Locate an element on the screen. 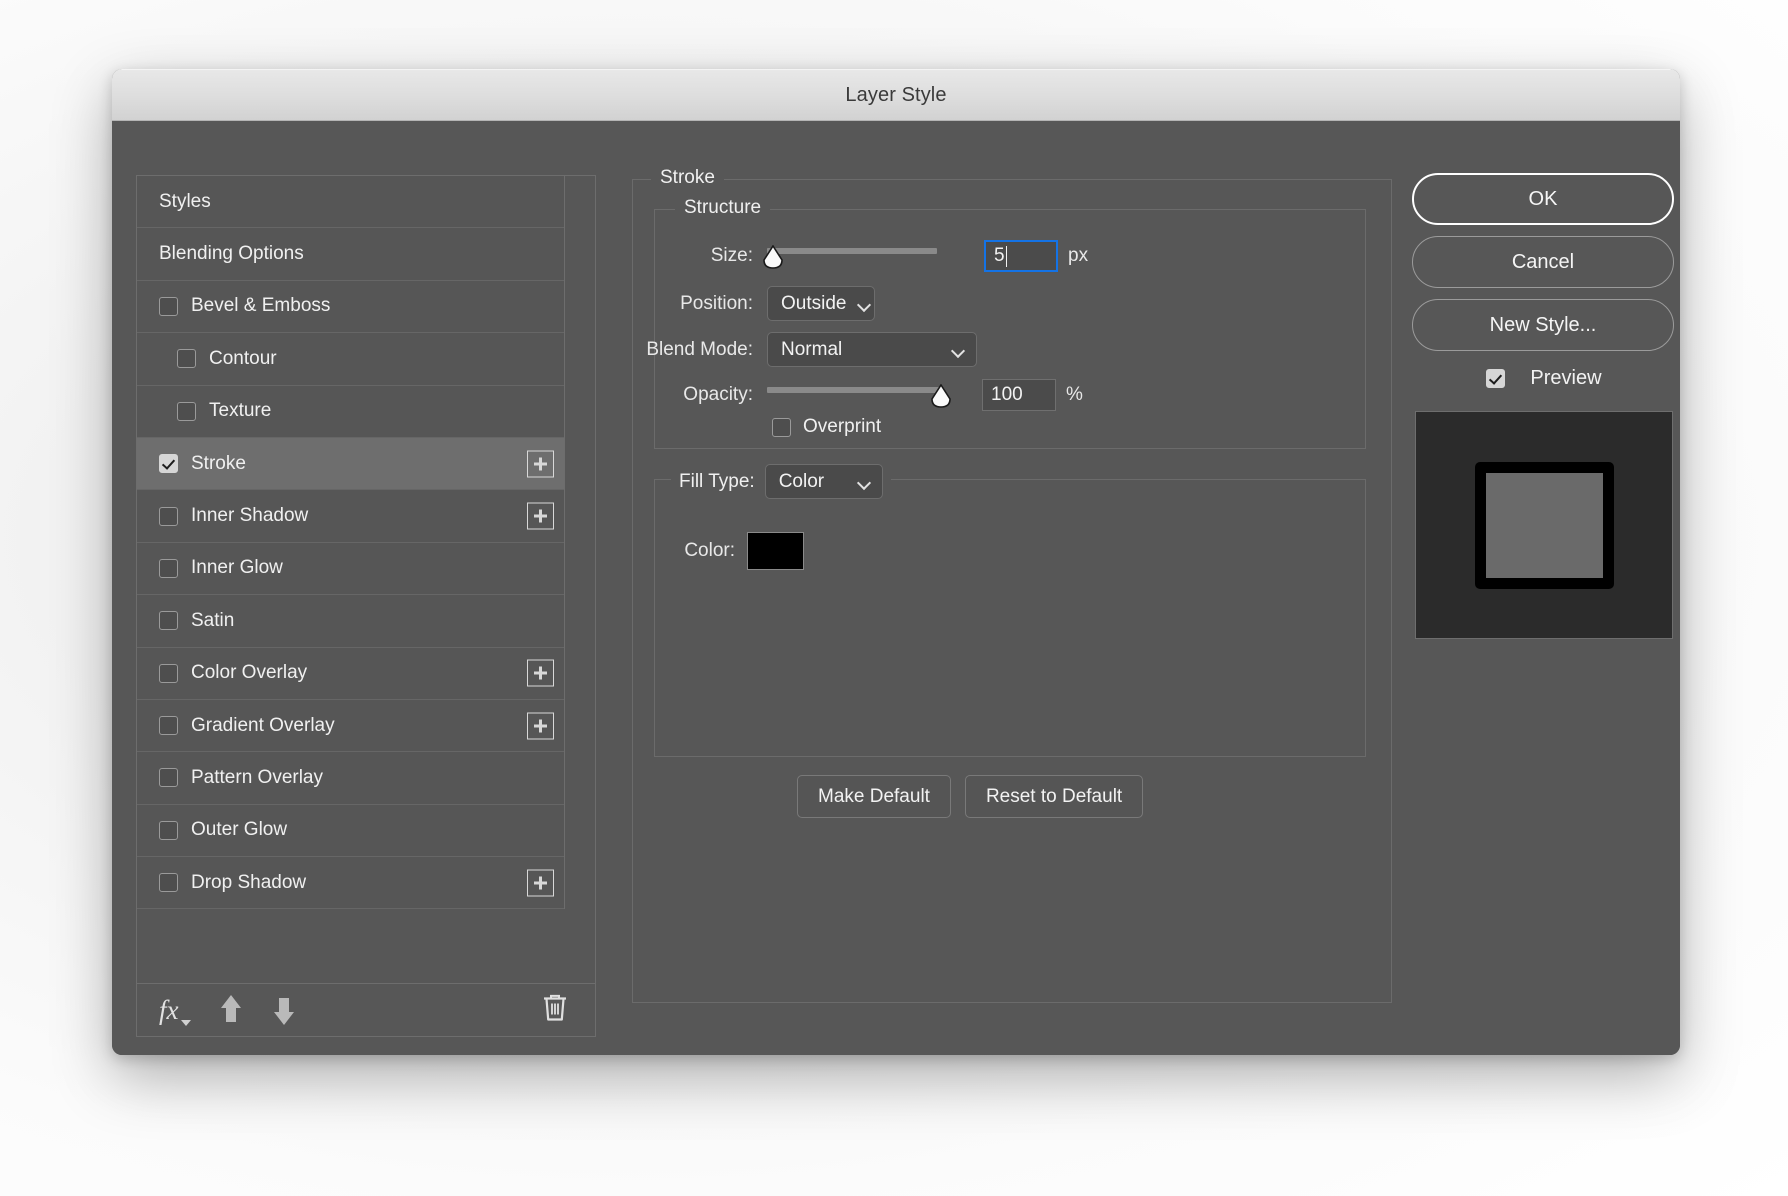  color-swatch is located at coordinates (775, 551).